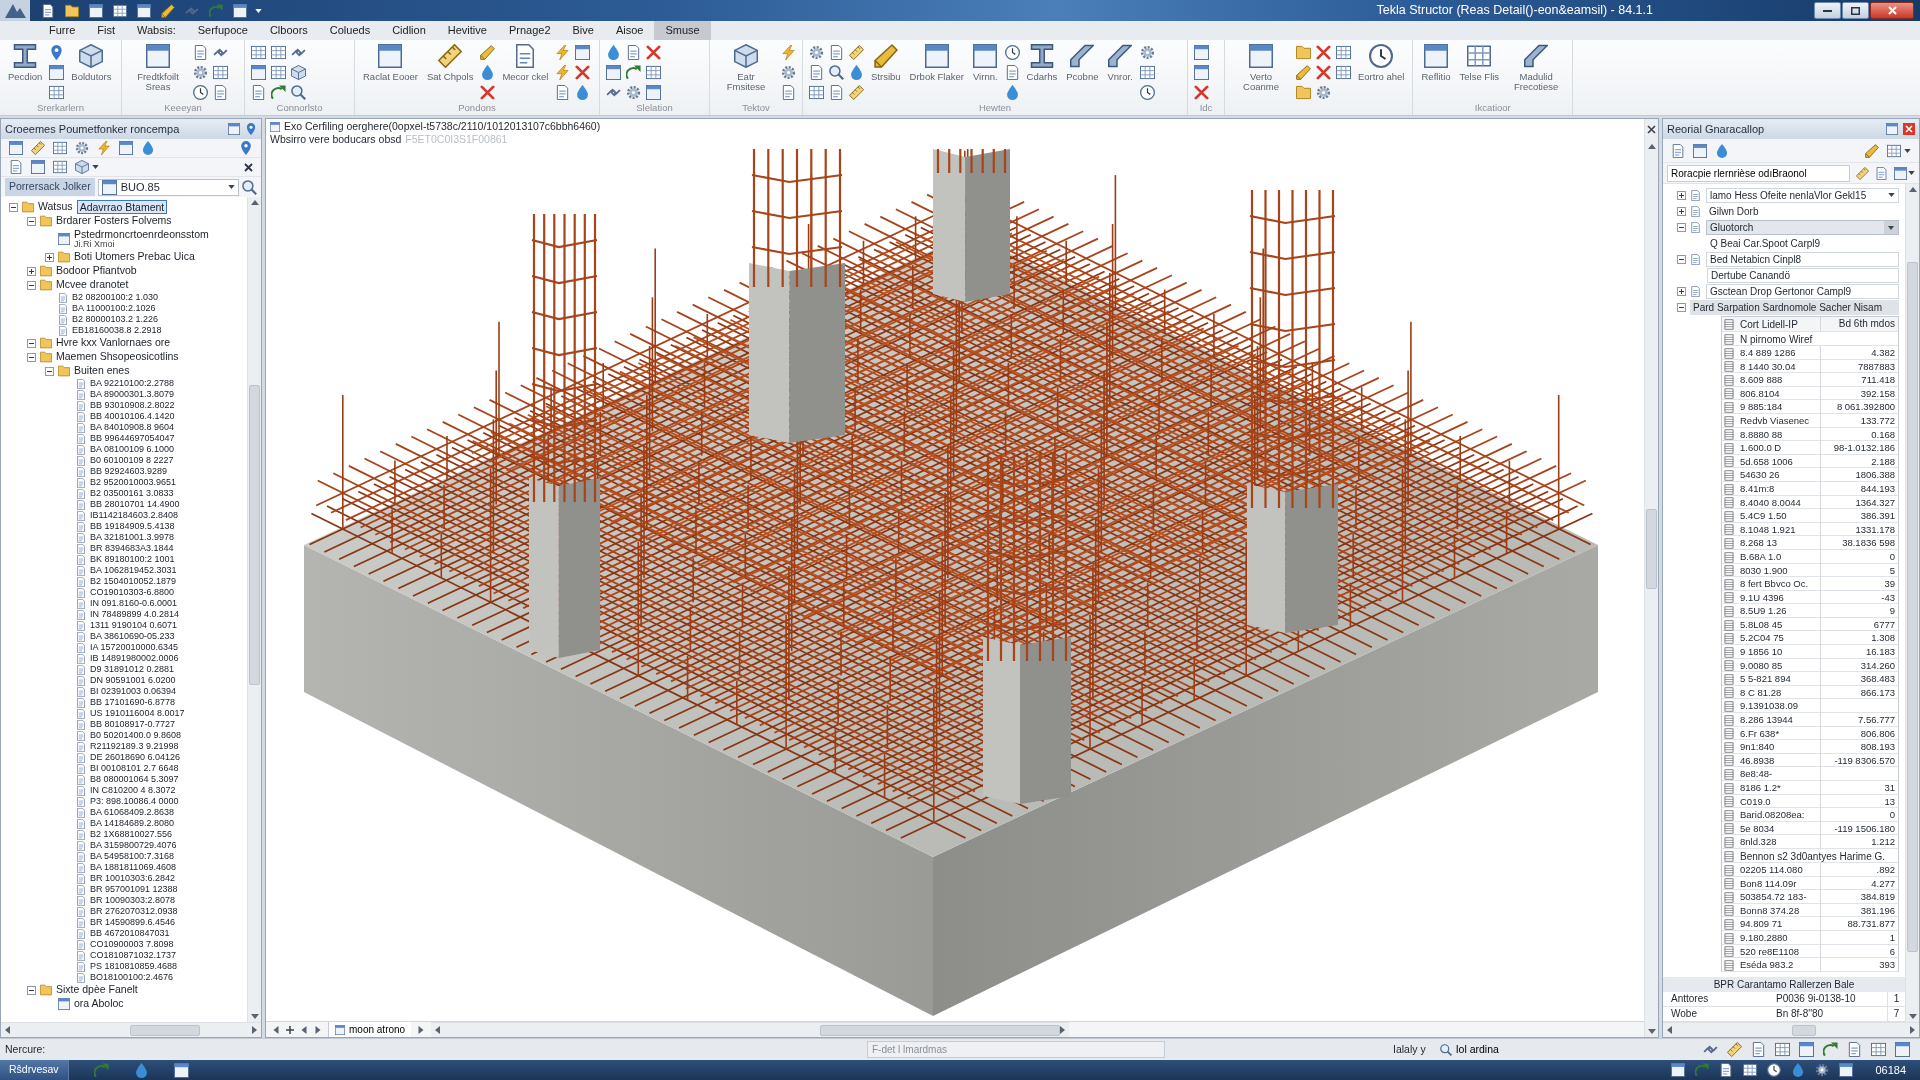 The height and width of the screenshot is (1080, 1920). Describe the element at coordinates (25, 63) in the screenshot. I see `ribbon-button: Pecdion` at that location.